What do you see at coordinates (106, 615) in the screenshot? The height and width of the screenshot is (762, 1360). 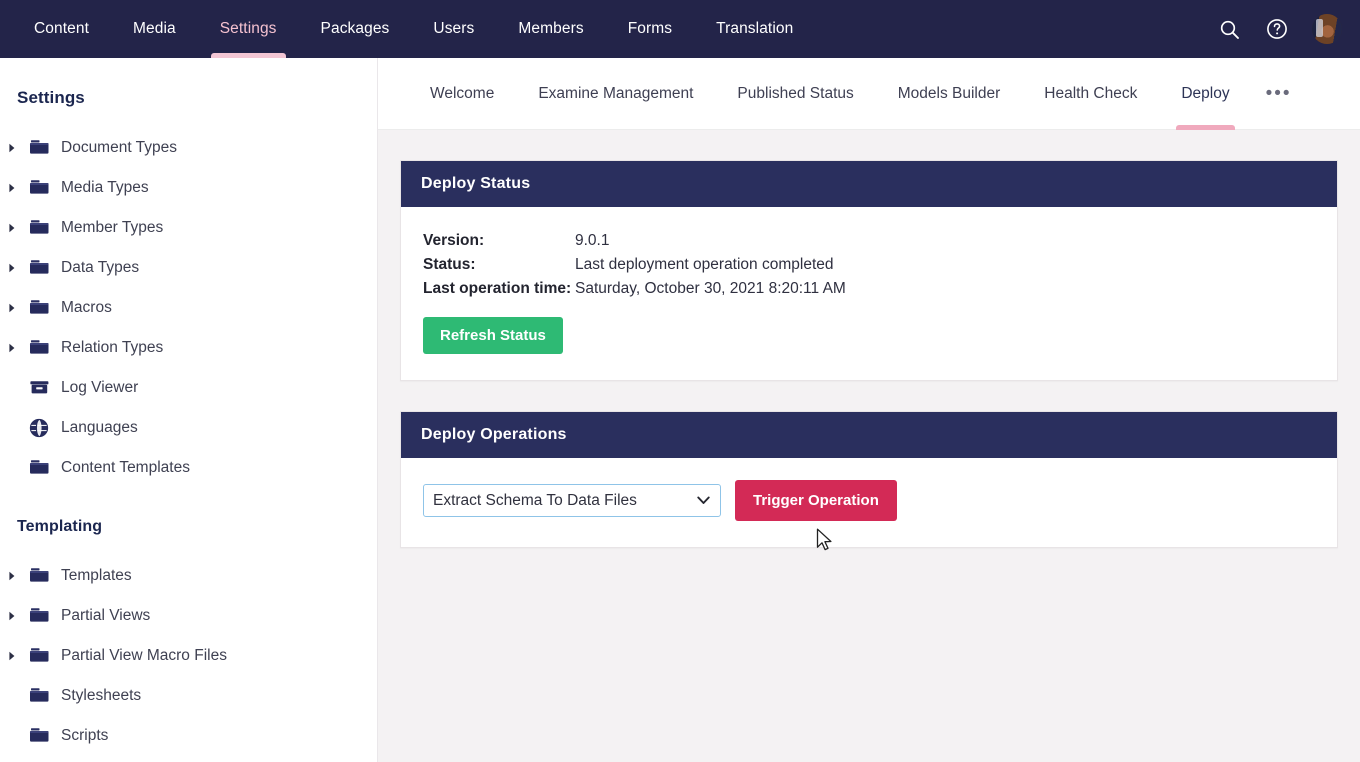 I see `sidebar-item-label: Partial Views` at bounding box center [106, 615].